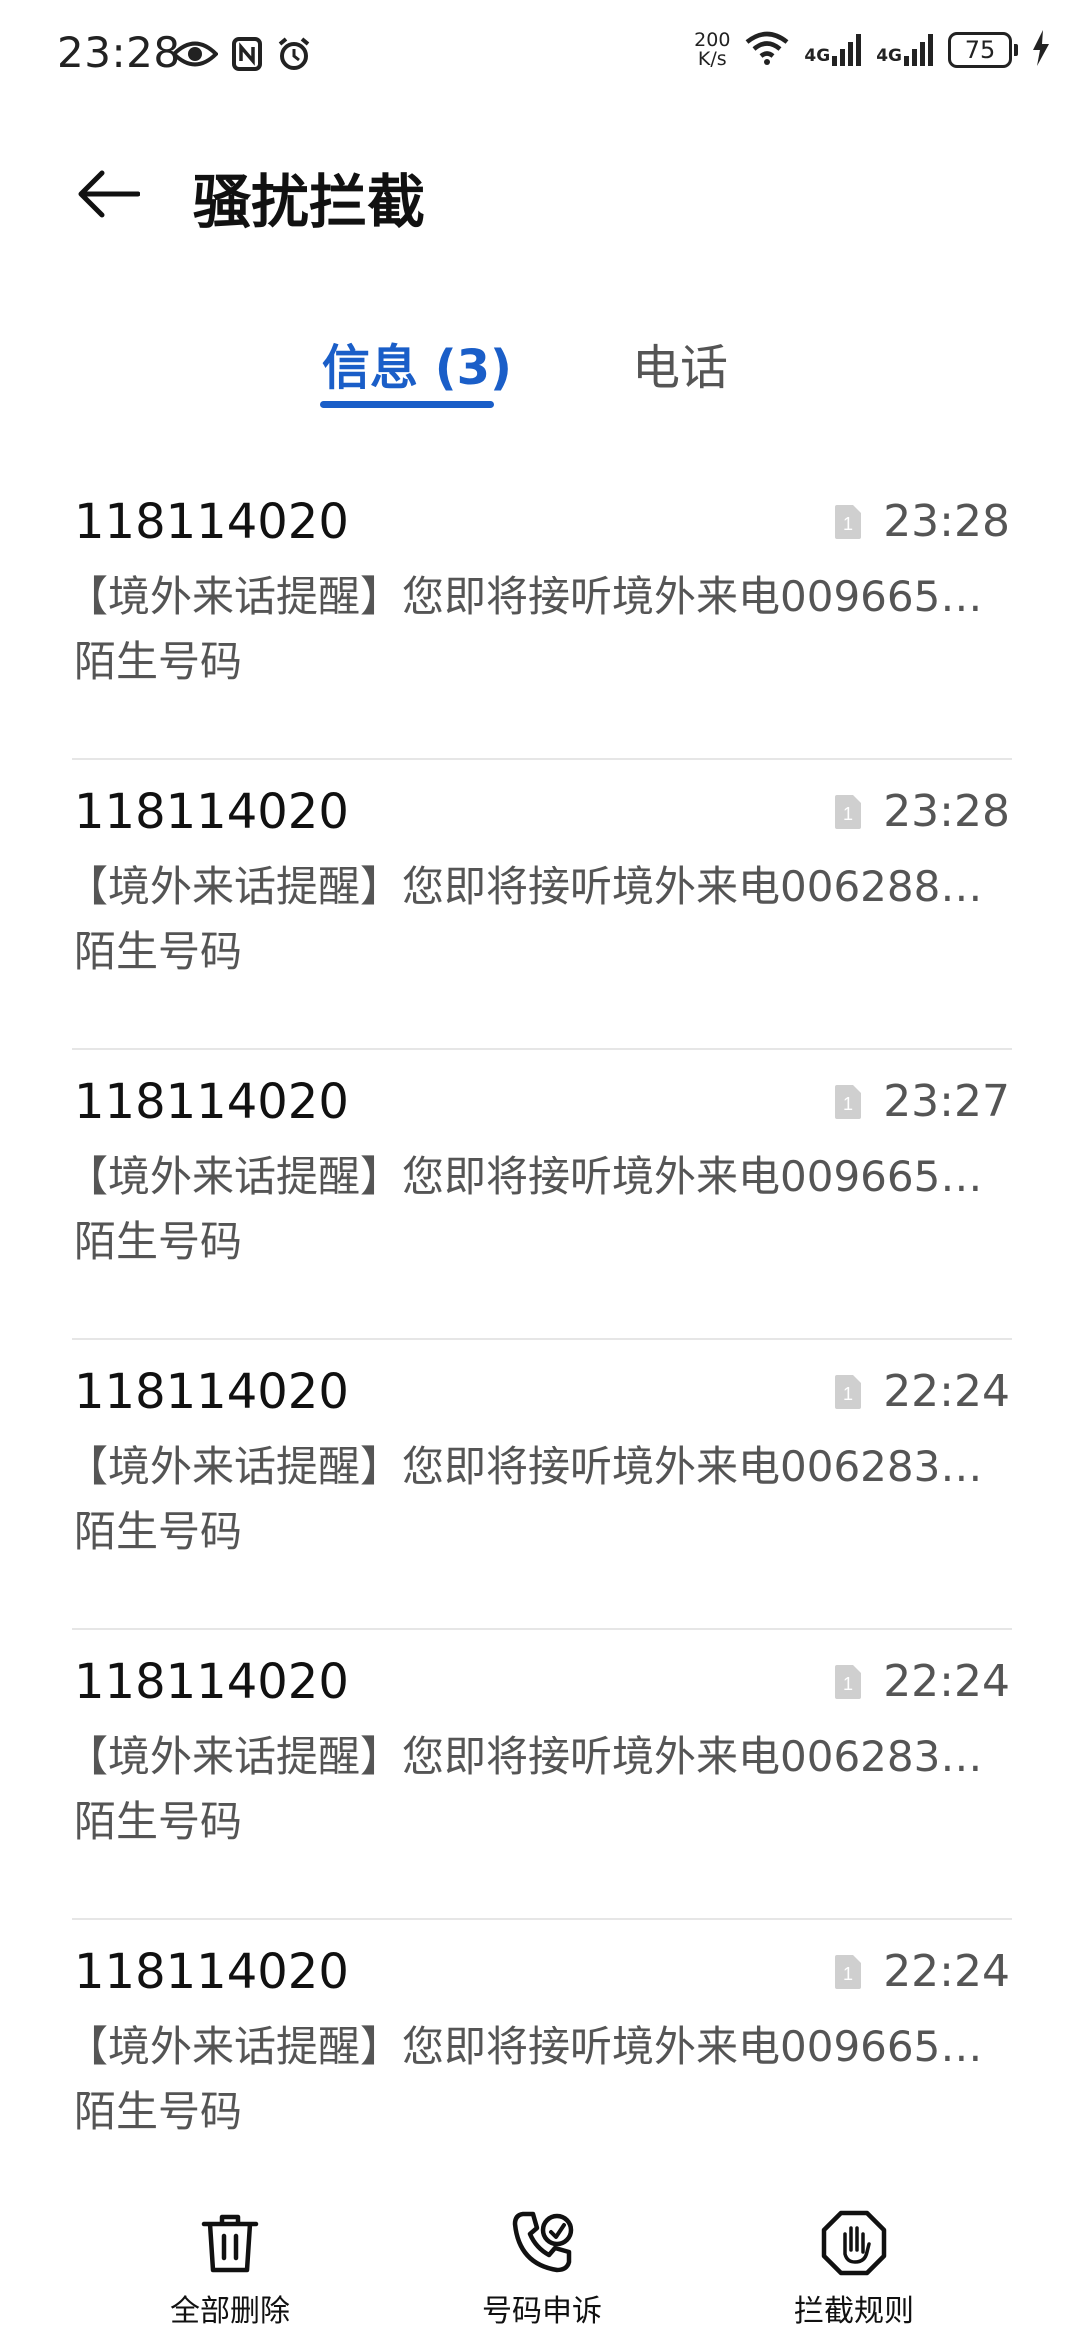 This screenshot has height=2340, width=1080. Describe the element at coordinates (817, 56) in the screenshot. I see `network-type-1: 4G` at that location.